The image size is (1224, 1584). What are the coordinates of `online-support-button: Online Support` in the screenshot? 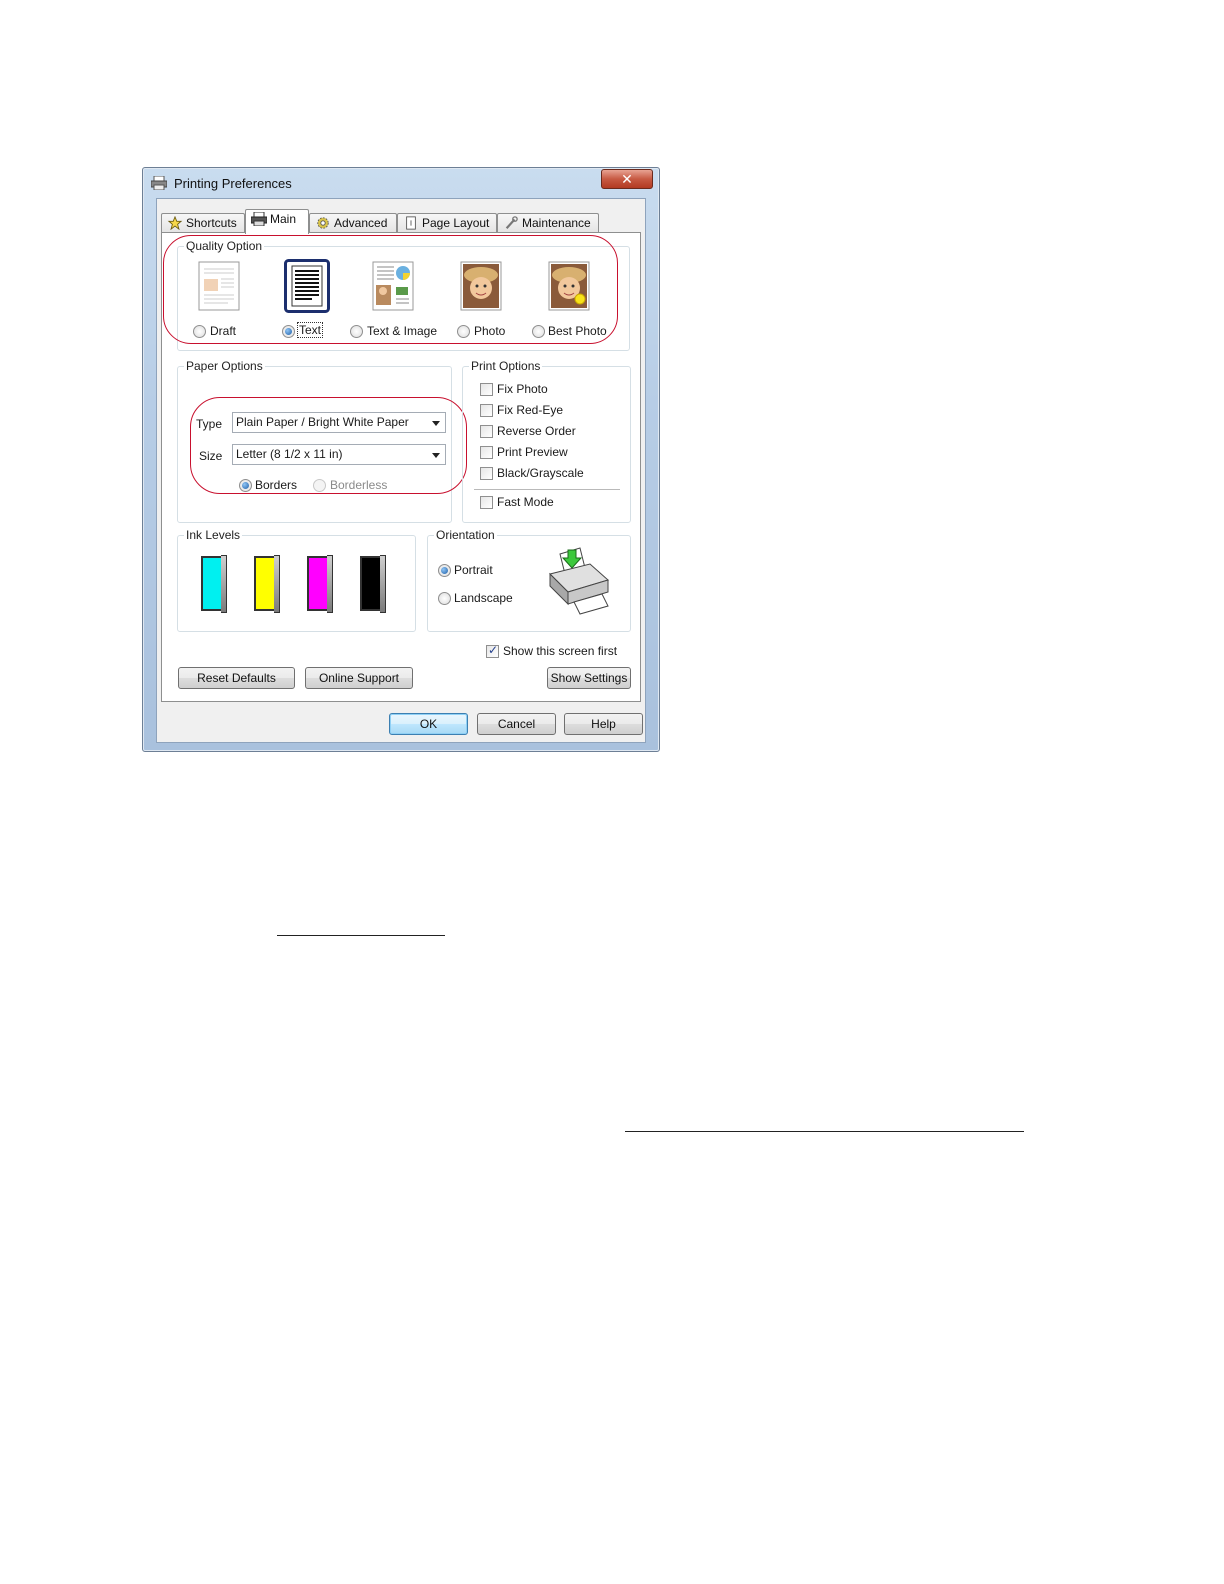 It's located at (359, 678).